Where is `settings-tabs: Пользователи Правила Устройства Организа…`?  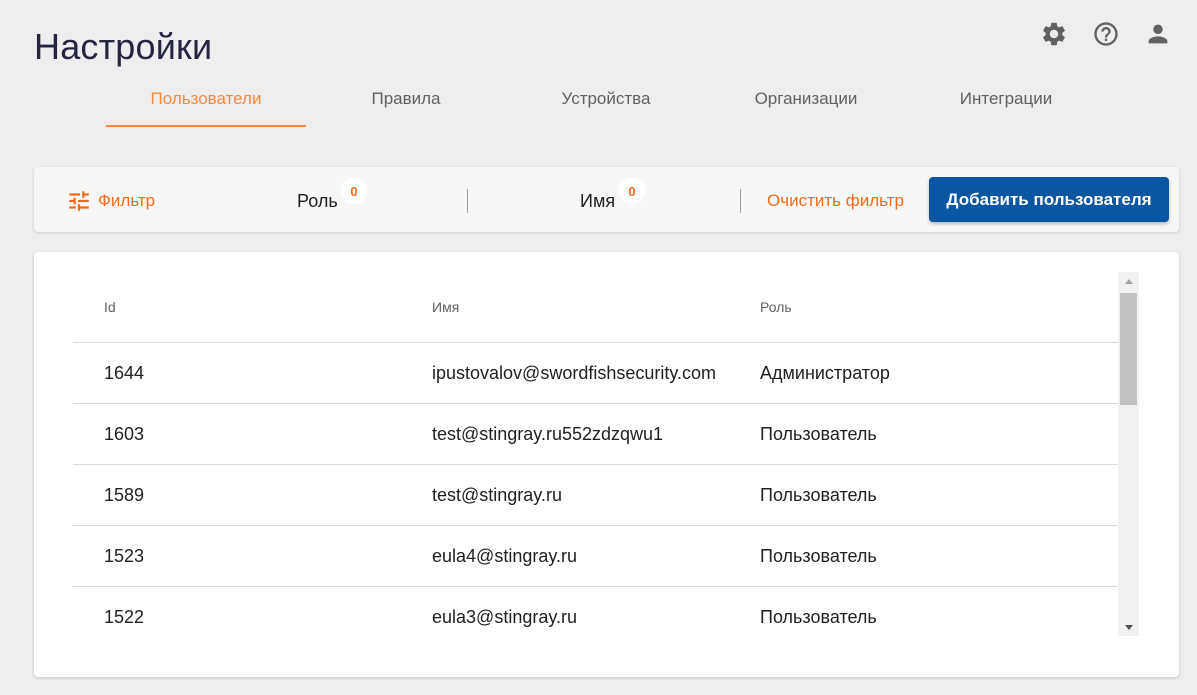 settings-tabs: Пользователи Правила Устройства Организа… is located at coordinates (606, 98).